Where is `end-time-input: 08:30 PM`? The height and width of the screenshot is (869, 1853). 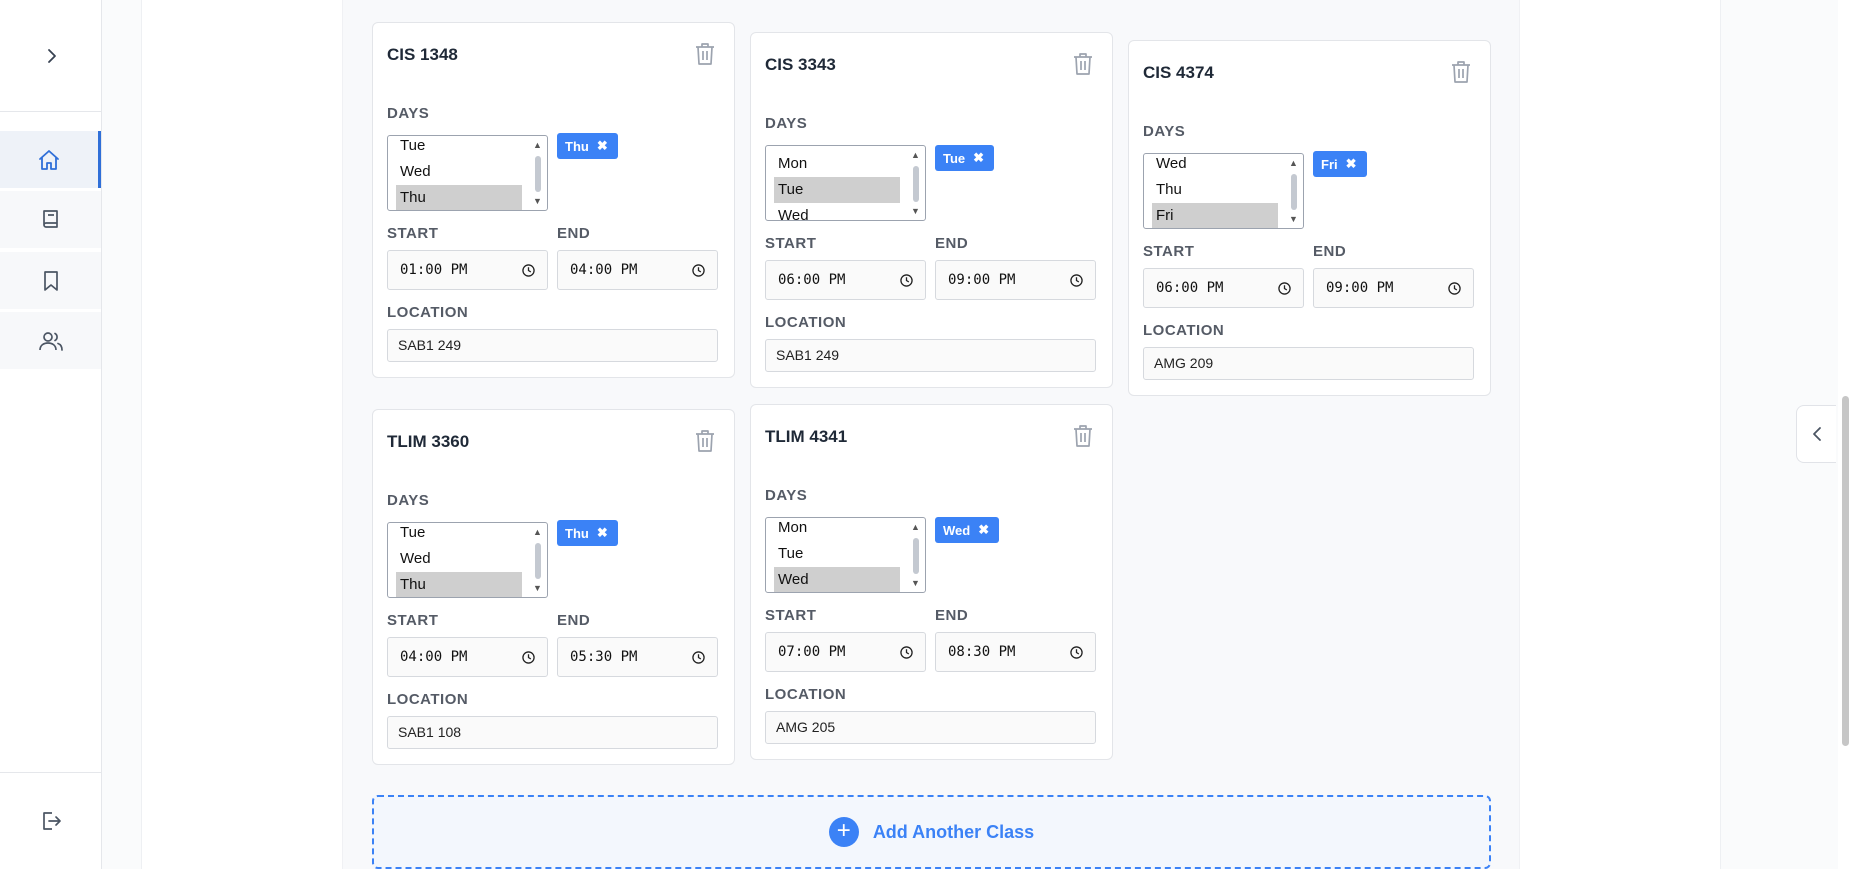 end-time-input: 08:30 PM is located at coordinates (1015, 652).